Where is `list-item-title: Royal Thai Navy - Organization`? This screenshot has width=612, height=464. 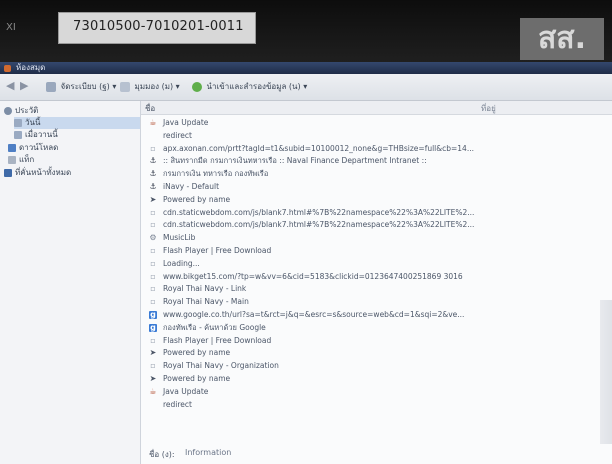 list-item-title: Royal Thai Navy - Organization is located at coordinates (221, 366).